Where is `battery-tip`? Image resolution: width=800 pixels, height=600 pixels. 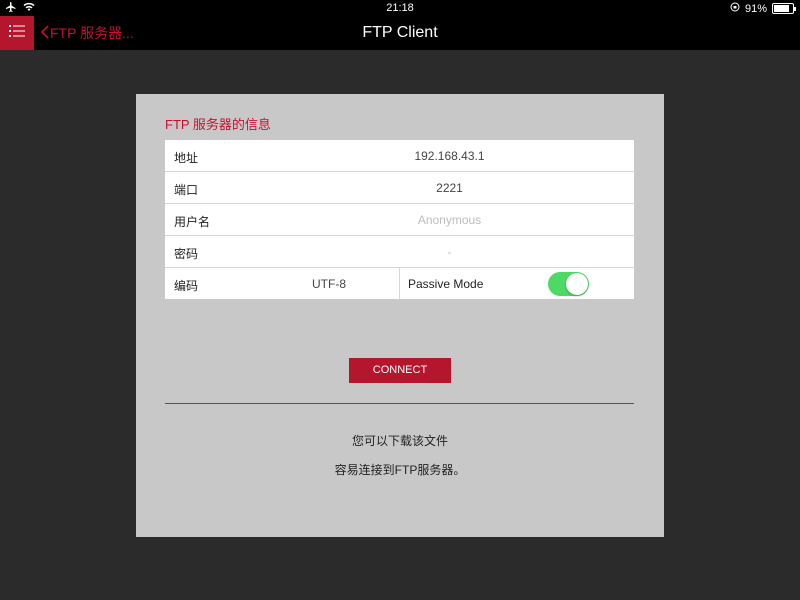 battery-tip is located at coordinates (795, 9).